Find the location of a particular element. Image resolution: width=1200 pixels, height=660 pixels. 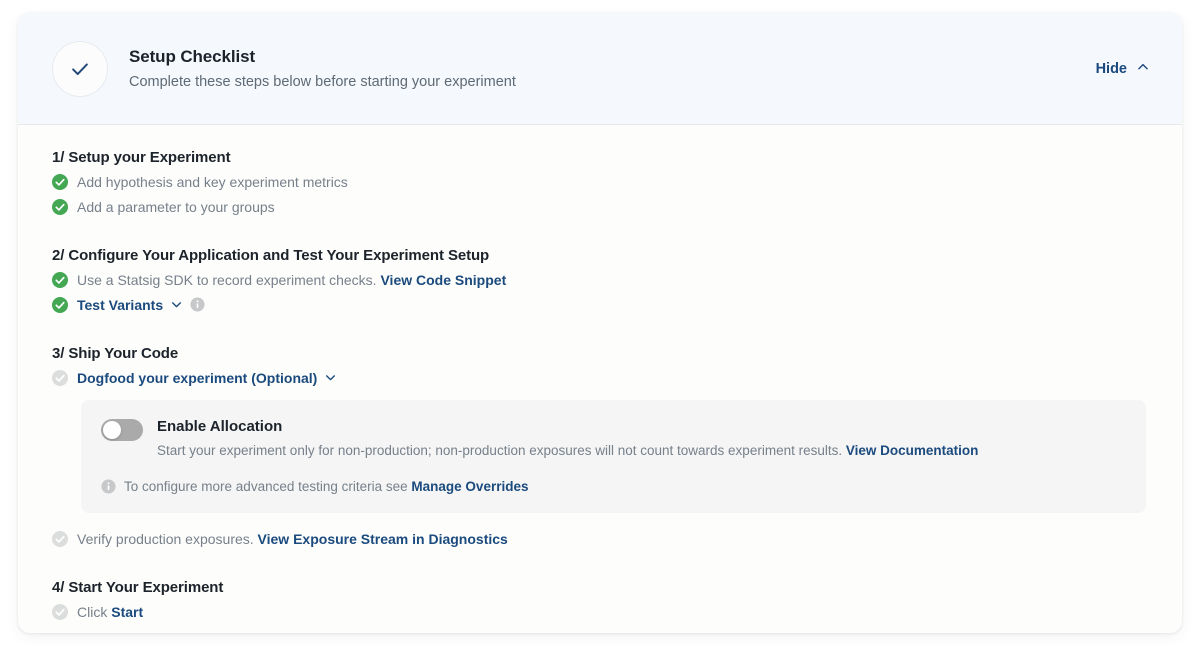

checklist-item: Add a parameter to your groups is located at coordinates (600, 207).